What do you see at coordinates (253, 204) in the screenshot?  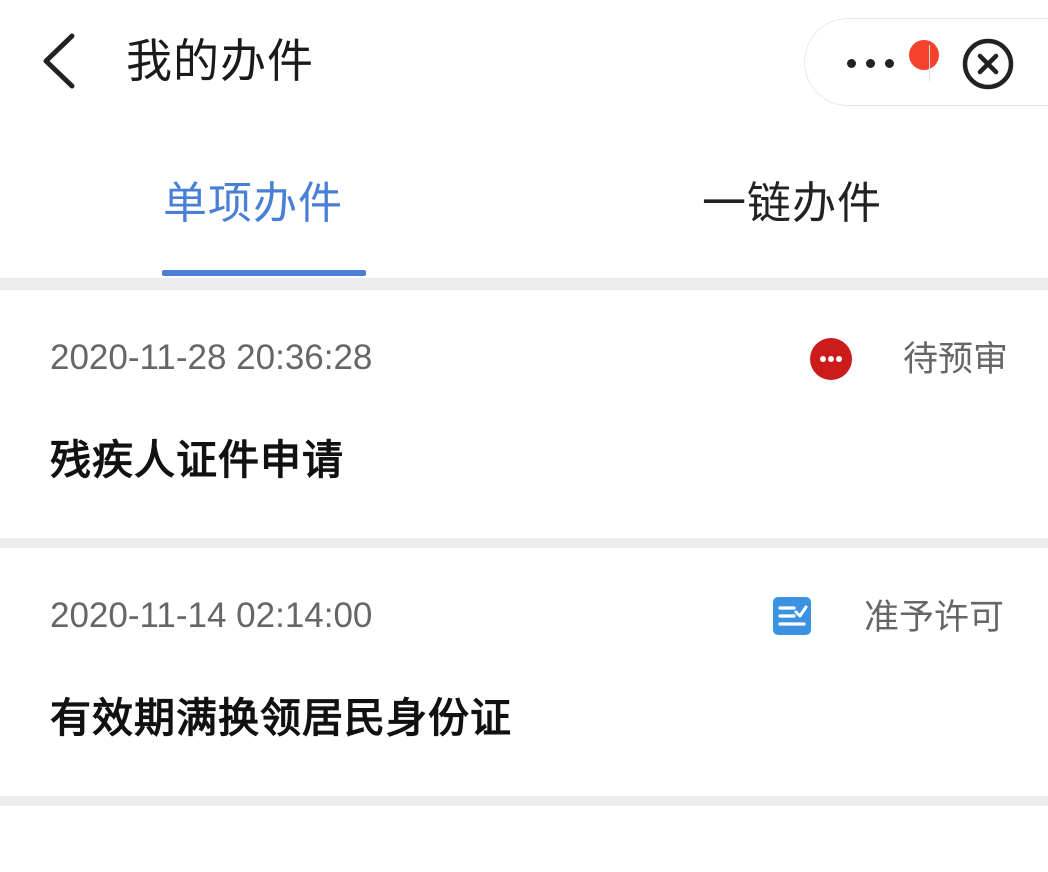 I see `tab-single-item: 单项办件` at bounding box center [253, 204].